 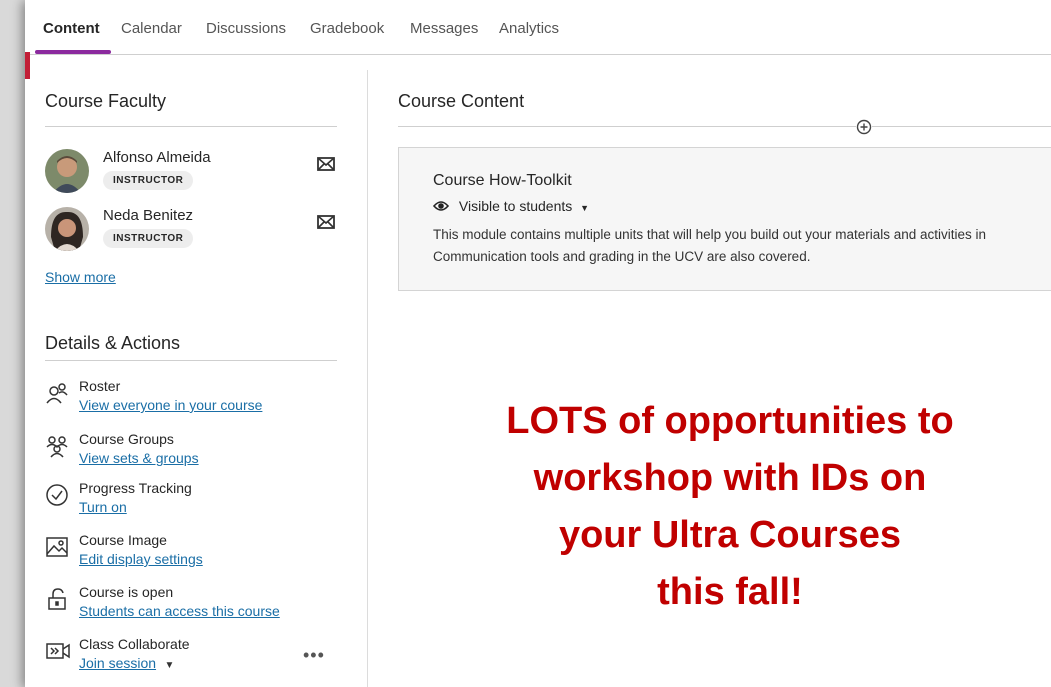 I want to click on promo-line: this fall!, so click(x=730, y=592).